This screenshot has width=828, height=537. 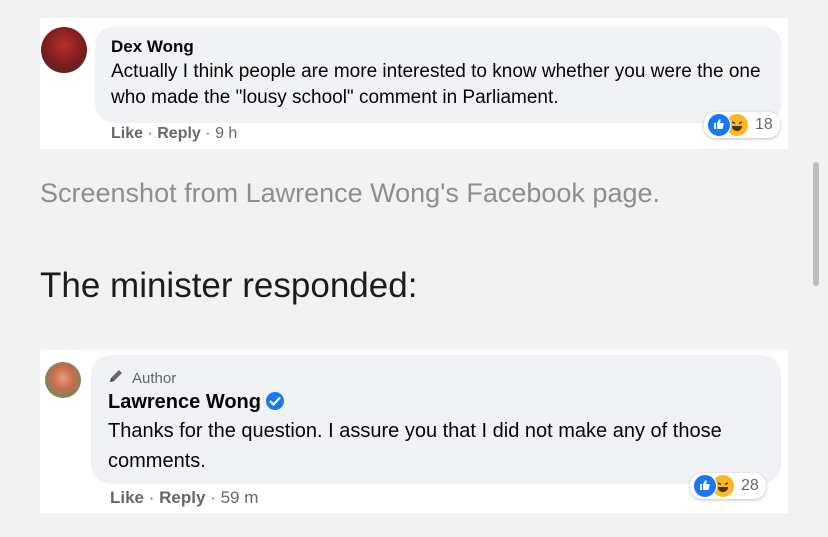 I want to click on comment-timestamp: 9 h, so click(x=226, y=133).